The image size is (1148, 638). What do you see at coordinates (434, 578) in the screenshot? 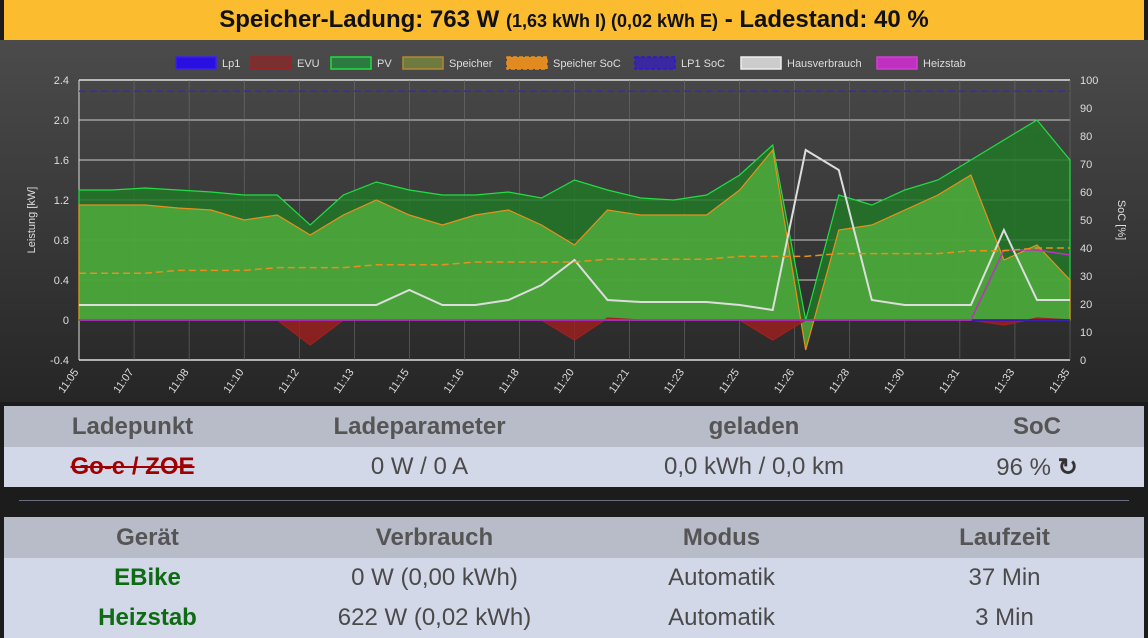
I see `device-verbrauch: 0 W (0,00 kWh)` at bounding box center [434, 578].